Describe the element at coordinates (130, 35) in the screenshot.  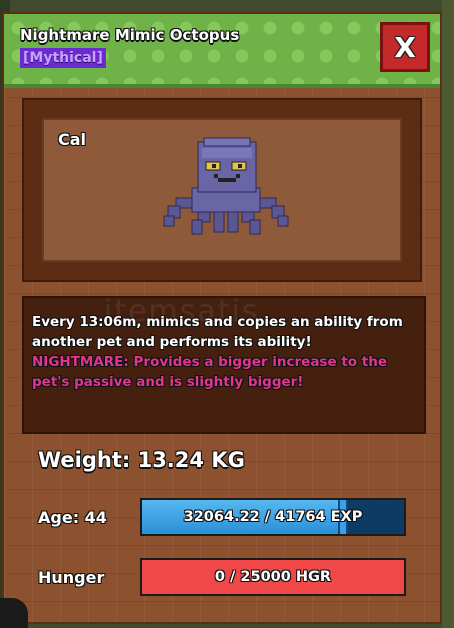
I see `pet-title: Nightmare Mimic Octopus` at that location.